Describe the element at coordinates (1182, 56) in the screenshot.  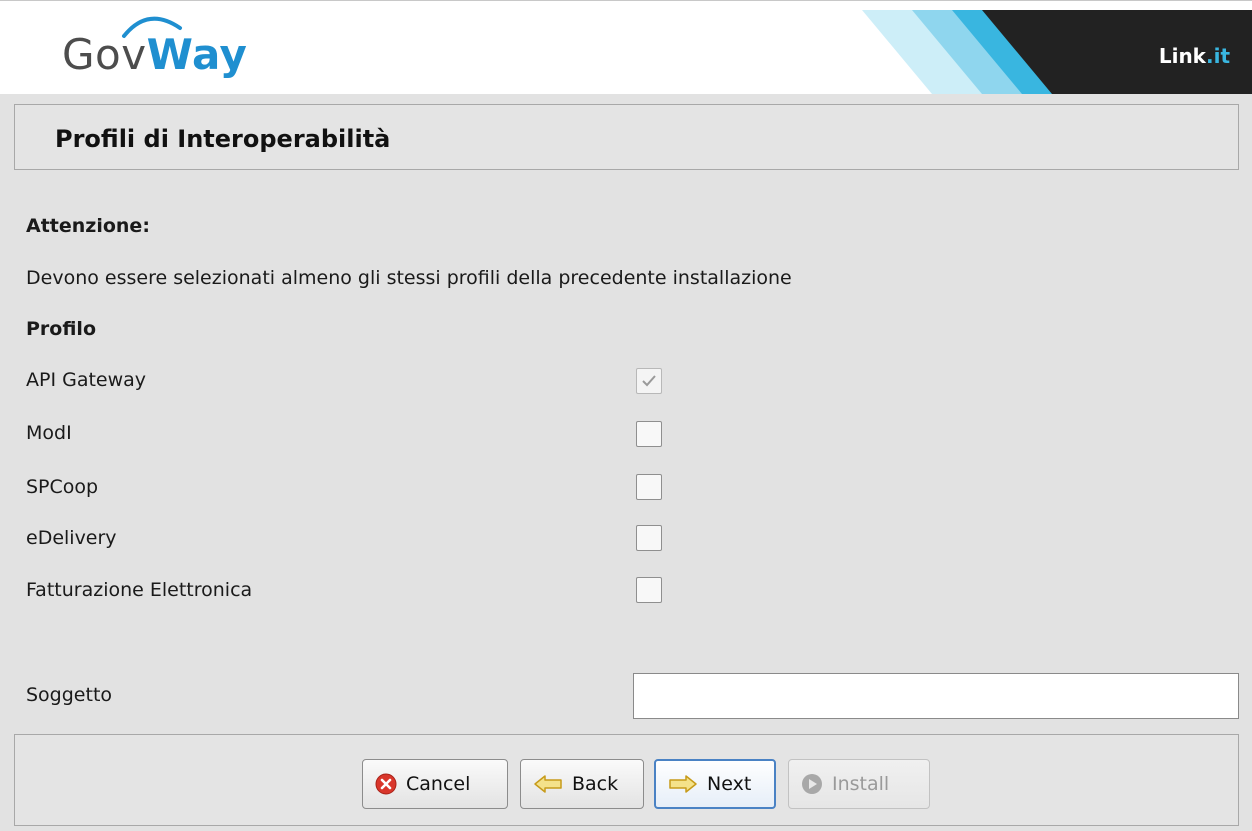
I see `brand-text: Link` at that location.